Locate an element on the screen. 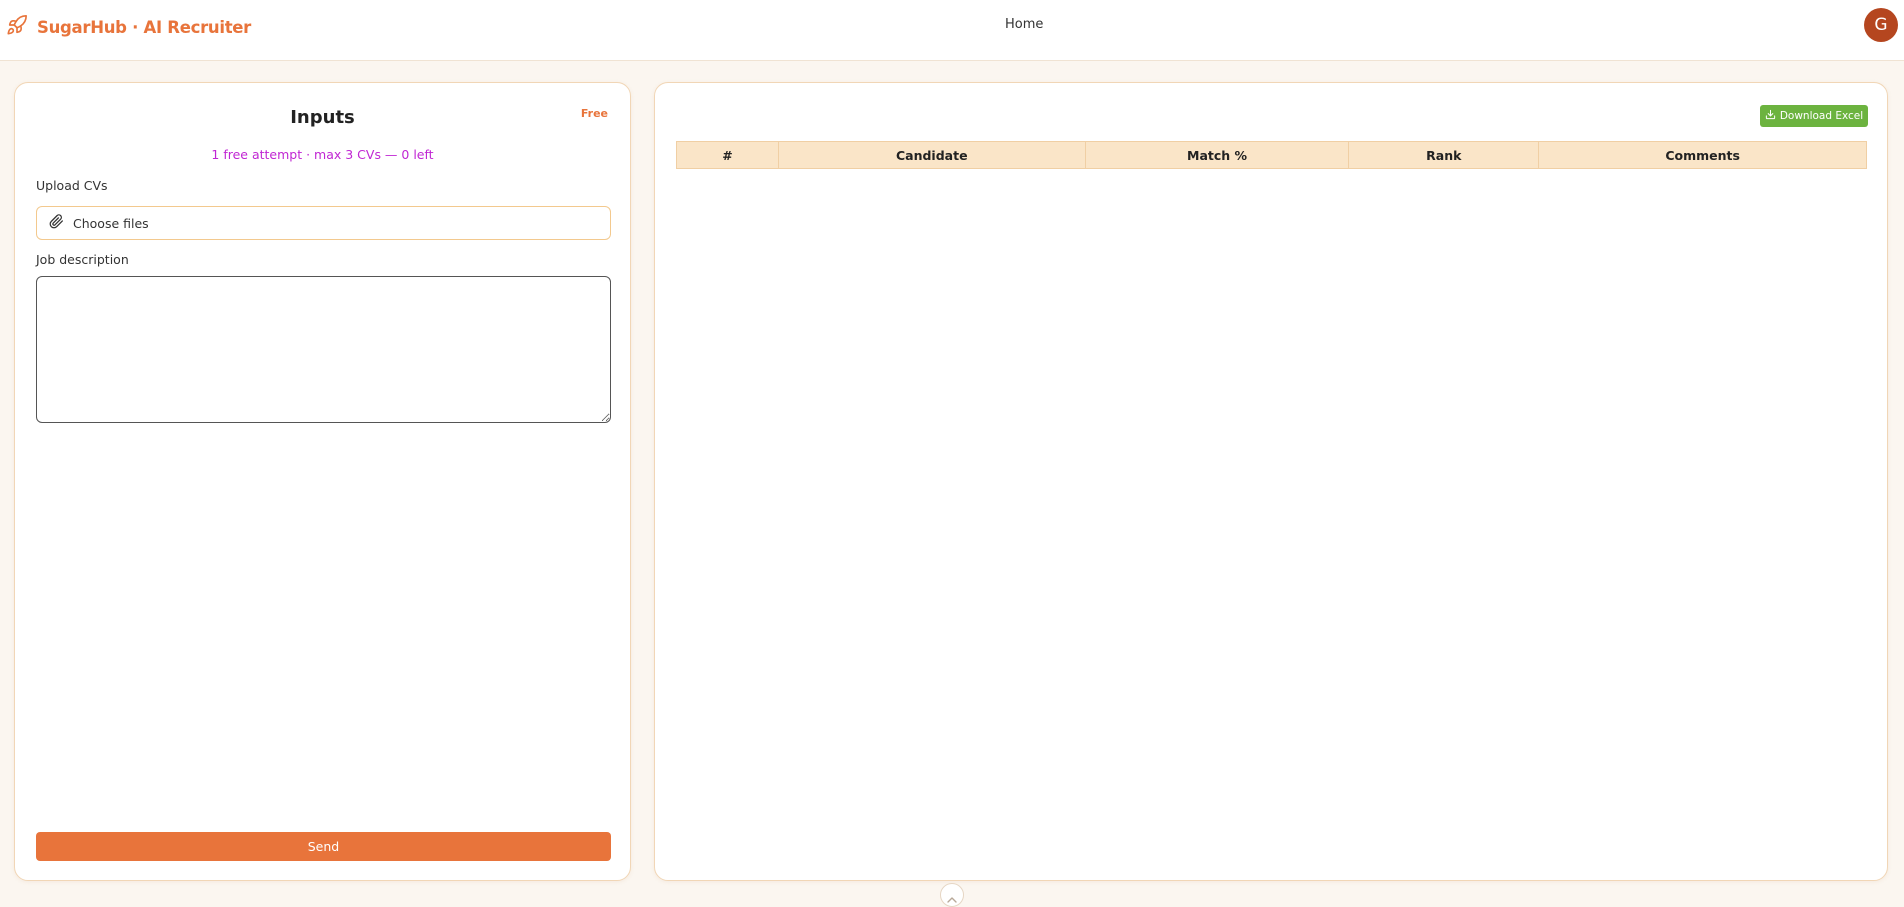 This screenshot has width=1904, height=907. send-button: Send is located at coordinates (323, 846).